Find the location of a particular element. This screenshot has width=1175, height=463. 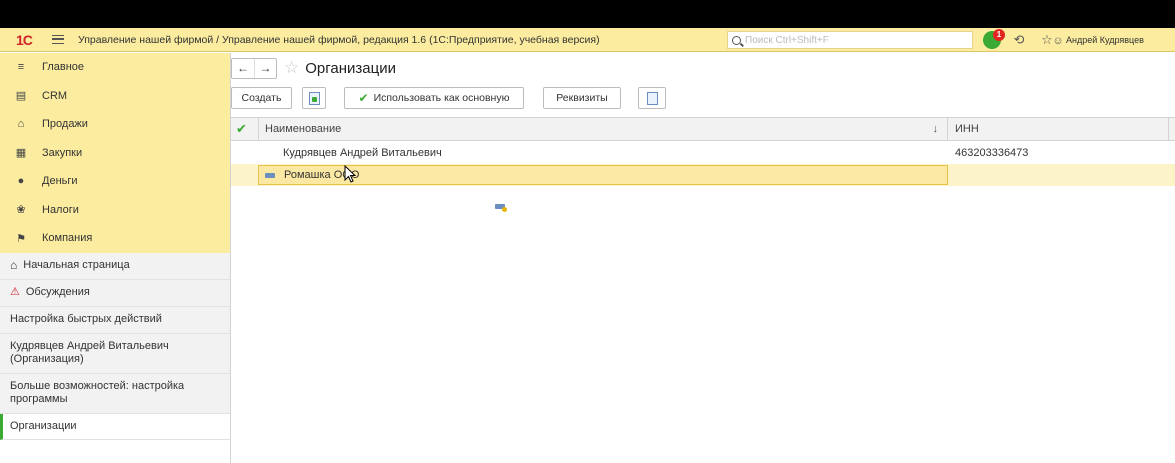

hamburger-menu-icon is located at coordinates (58, 39).